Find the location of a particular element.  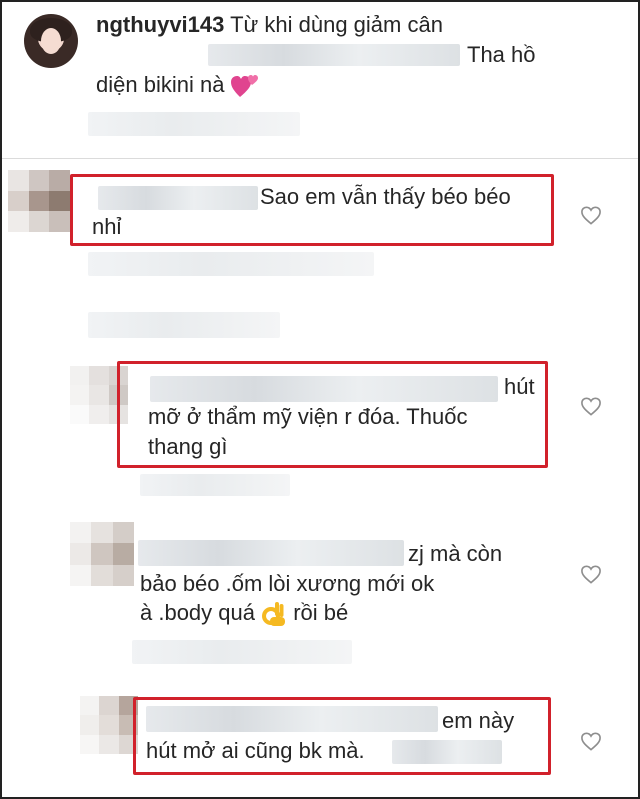

comment-3-line-3: à .body quá rồi bé is located at coordinates (244, 613).